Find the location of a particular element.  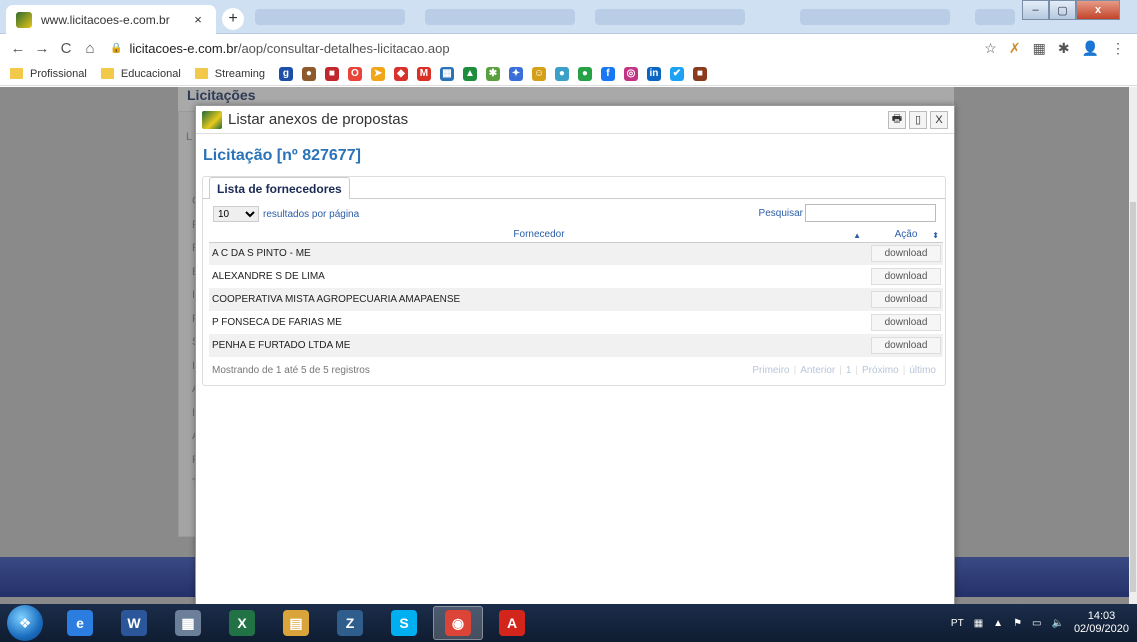

pager-page: 1 is located at coordinates (849, 370).